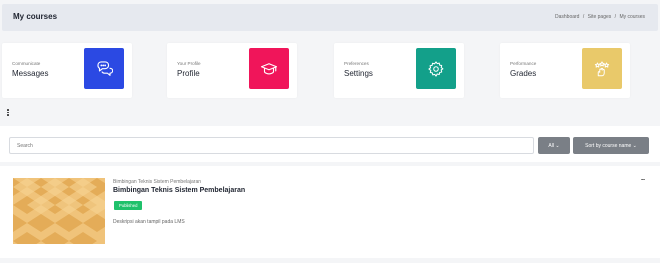 The height and width of the screenshot is (263, 660). I want to click on gear-icon, so click(436, 68).